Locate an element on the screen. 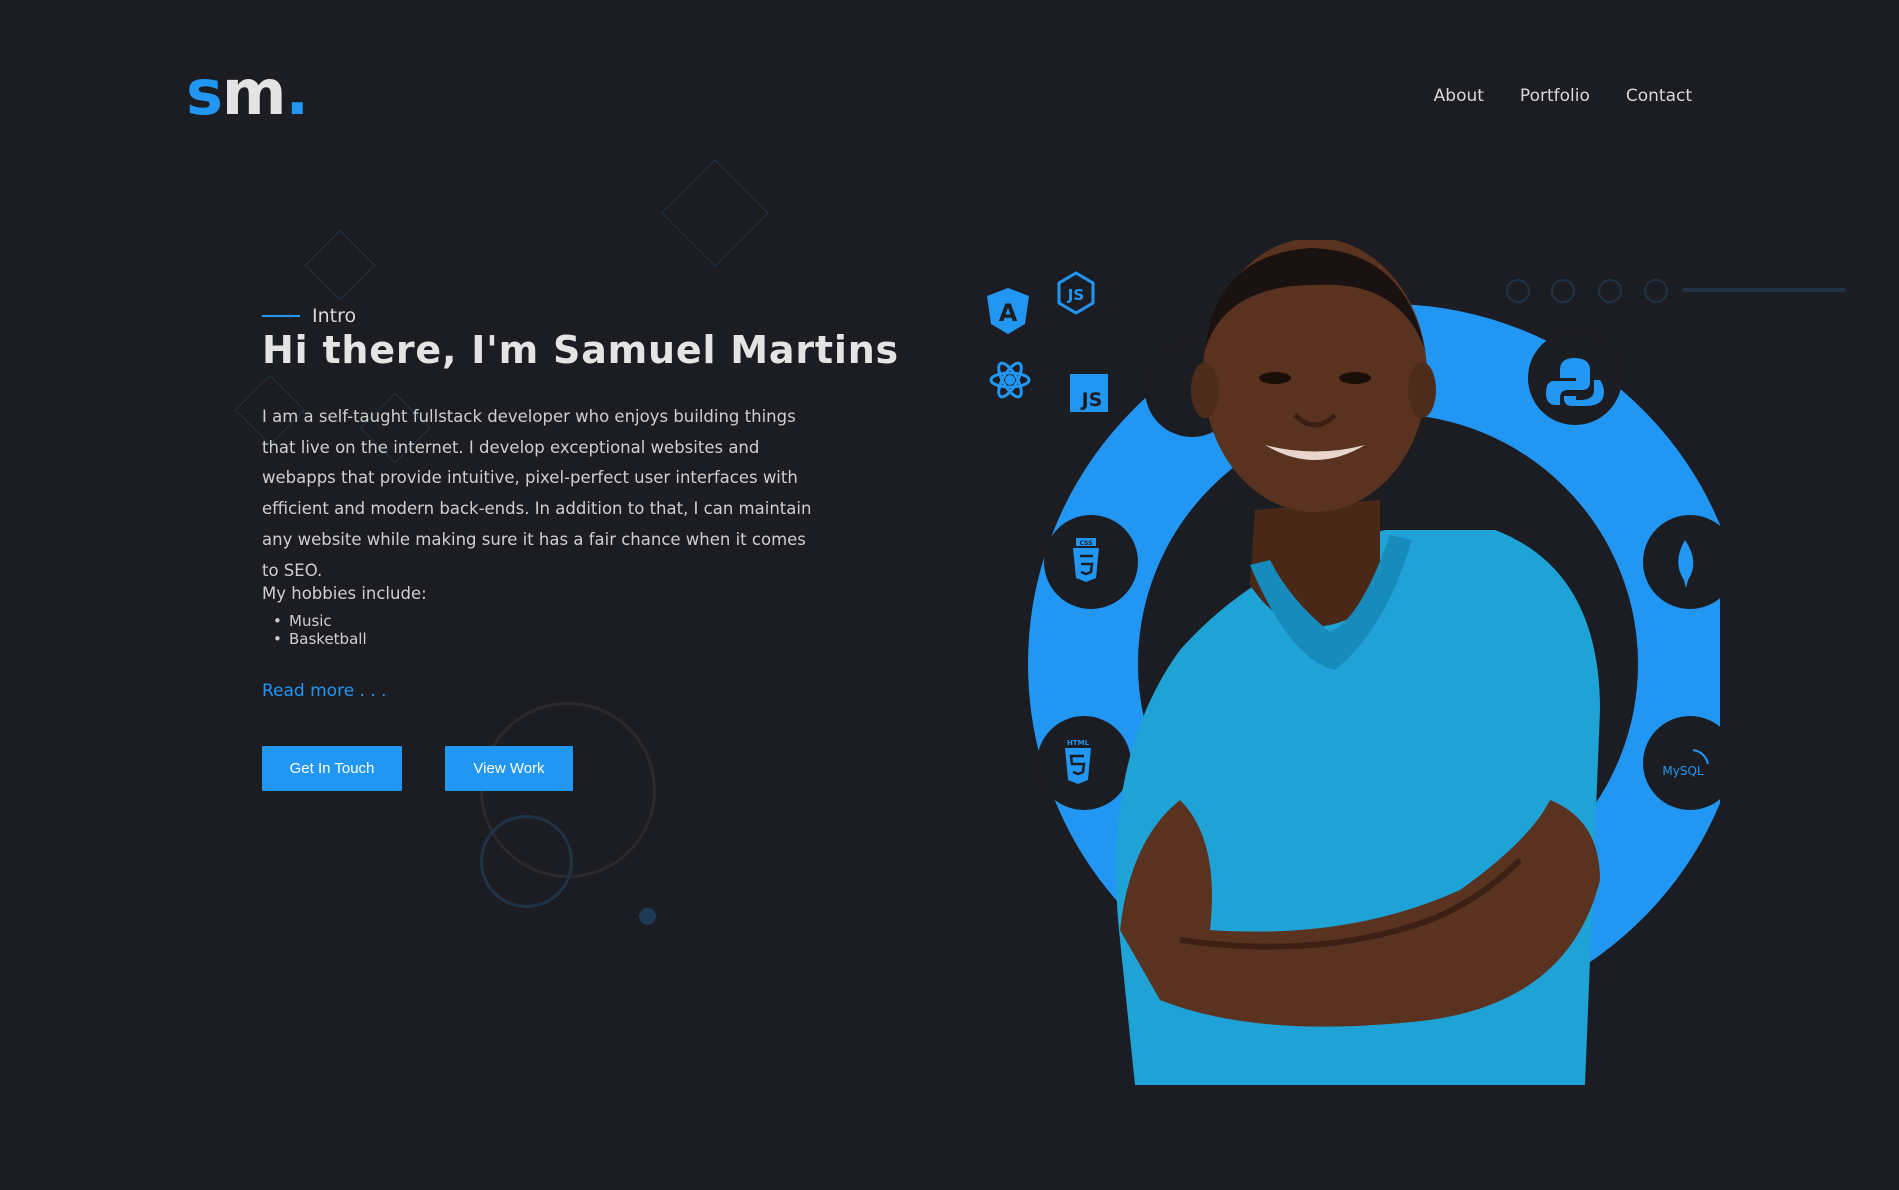  logo: sm. is located at coordinates (247, 93).